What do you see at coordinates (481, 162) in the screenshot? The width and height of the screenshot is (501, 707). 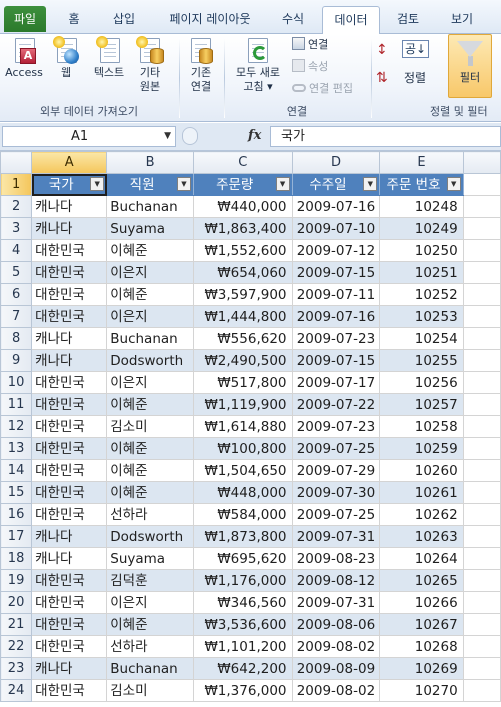 I see `column-header-f` at bounding box center [481, 162].